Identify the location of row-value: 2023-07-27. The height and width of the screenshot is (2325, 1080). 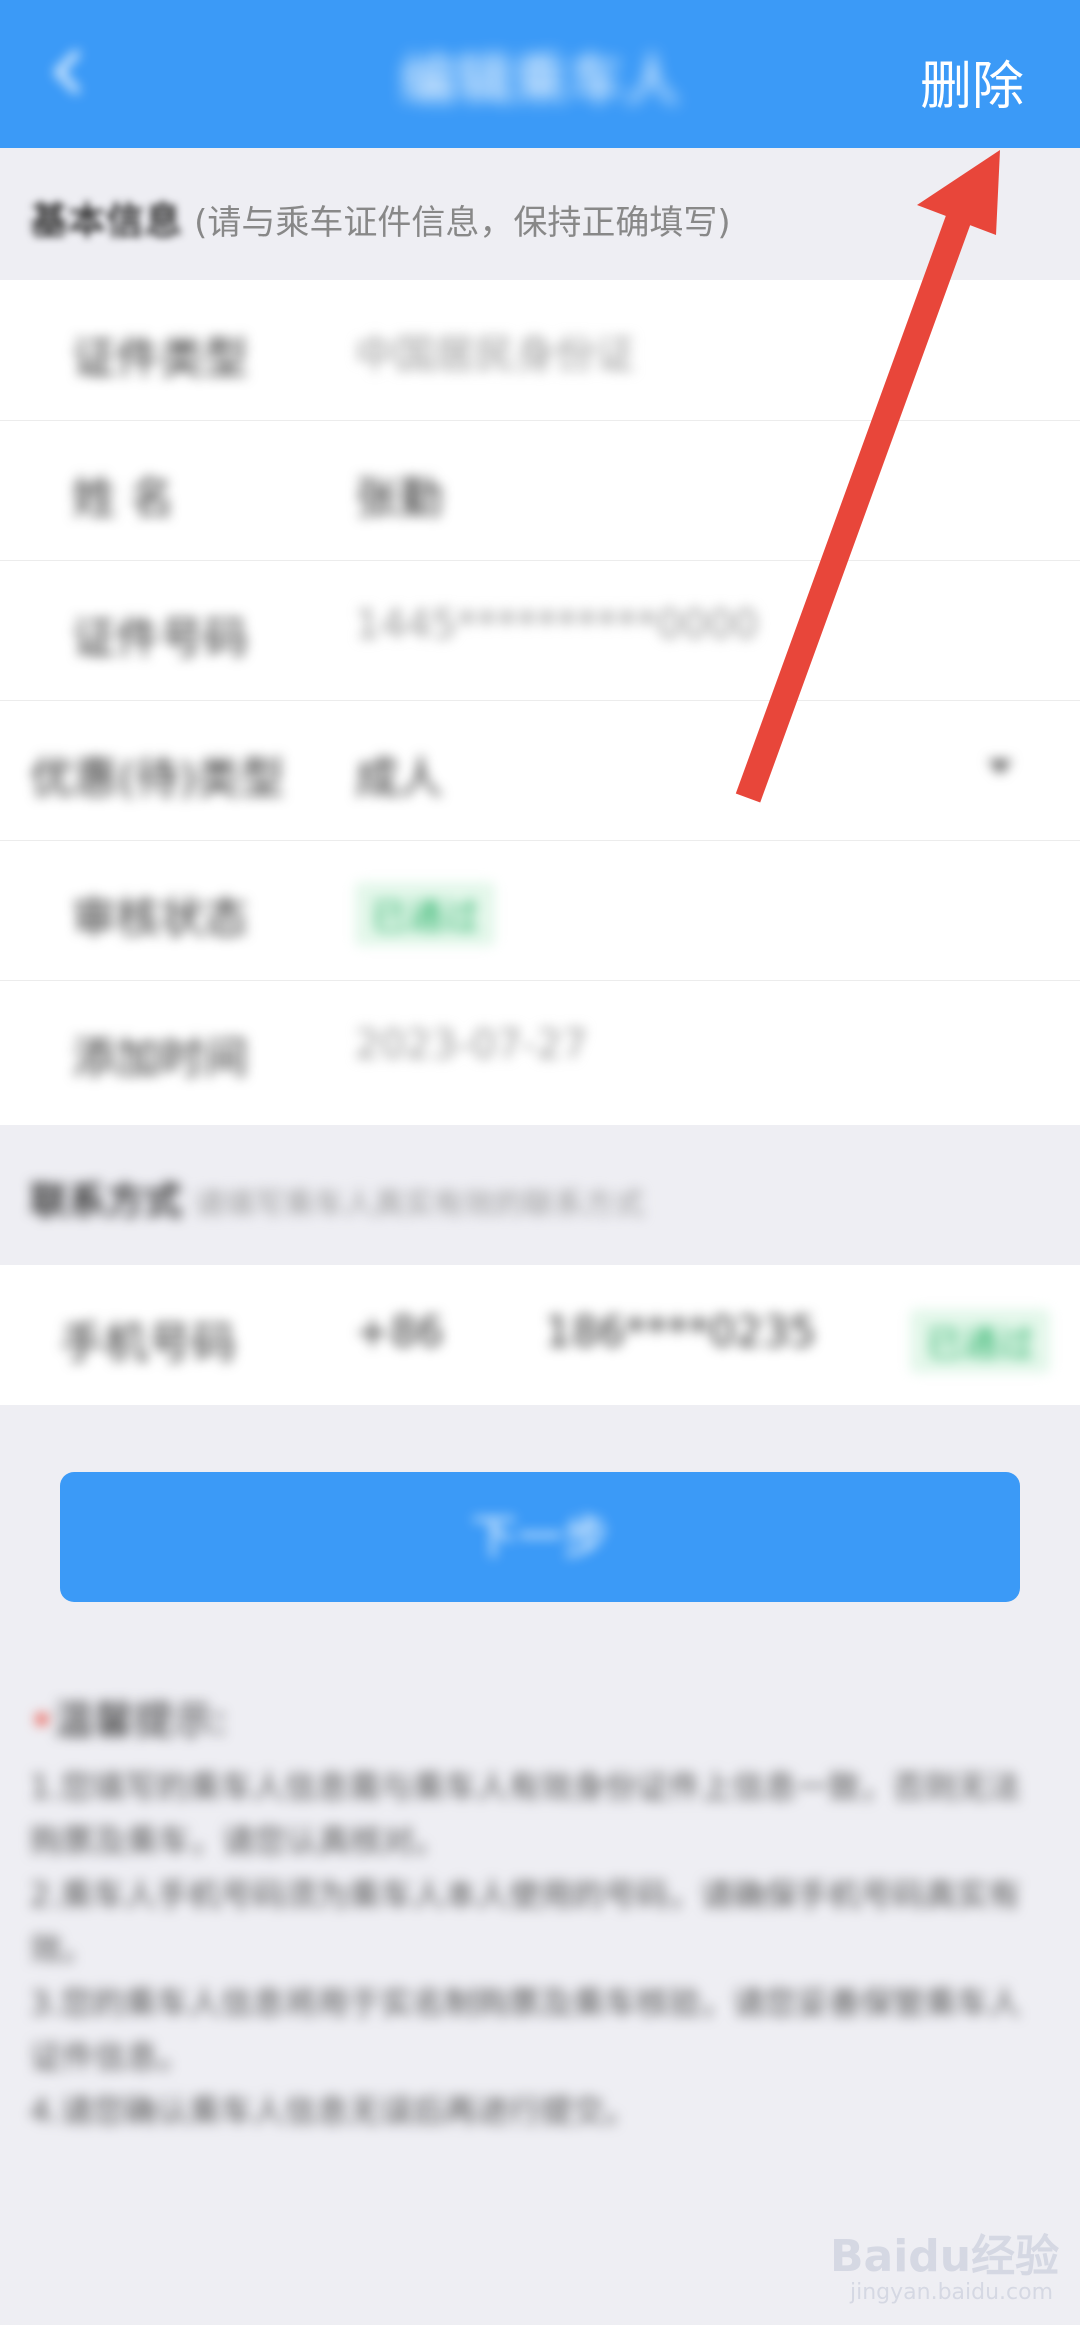
(471, 1045).